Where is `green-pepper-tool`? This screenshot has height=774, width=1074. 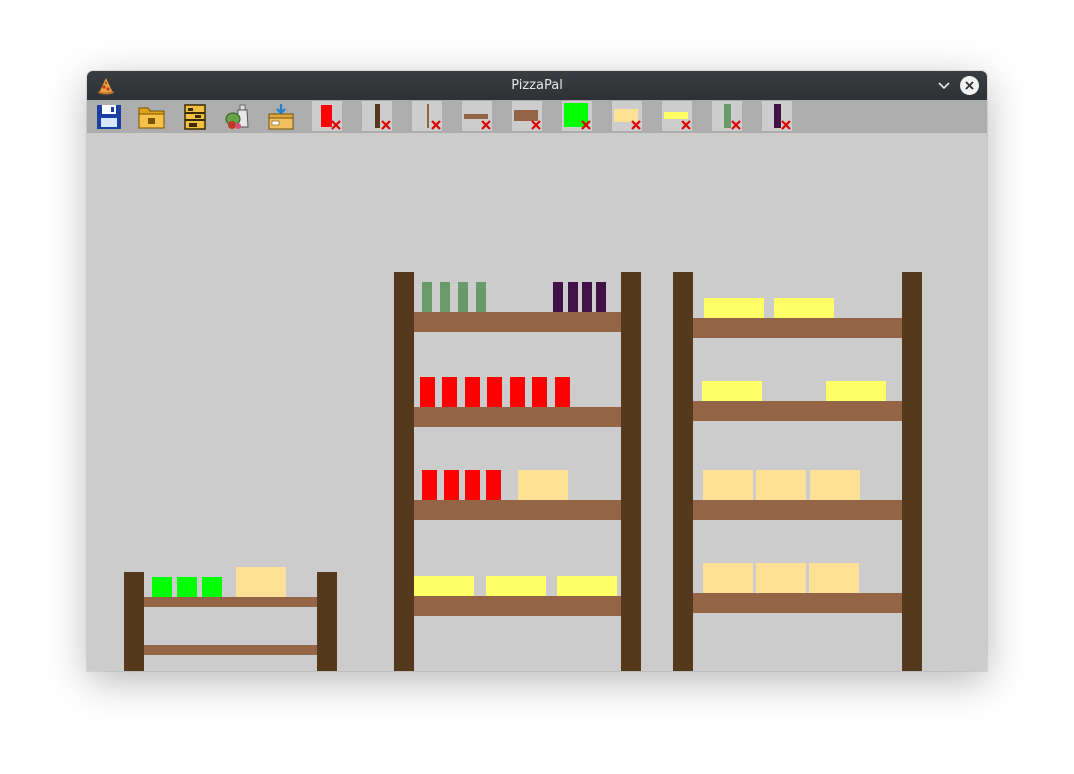
green-pepper-tool is located at coordinates (577, 116).